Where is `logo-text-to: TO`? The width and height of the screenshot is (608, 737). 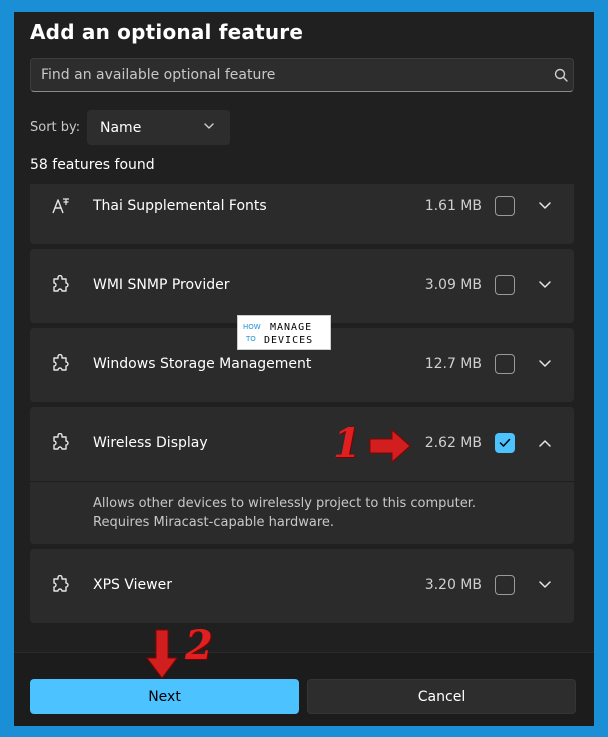
logo-text-to: TO is located at coordinates (250, 339).